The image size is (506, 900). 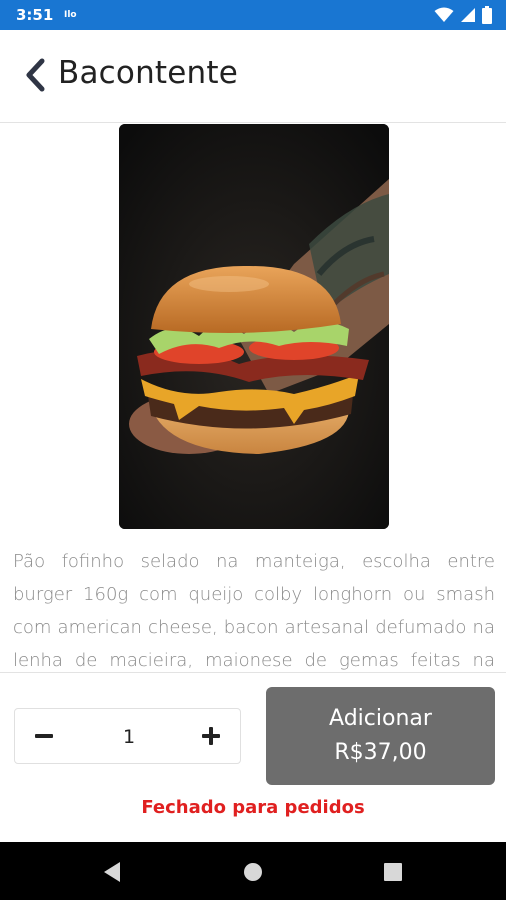 I want to click on status-icons, so click(x=463, y=15).